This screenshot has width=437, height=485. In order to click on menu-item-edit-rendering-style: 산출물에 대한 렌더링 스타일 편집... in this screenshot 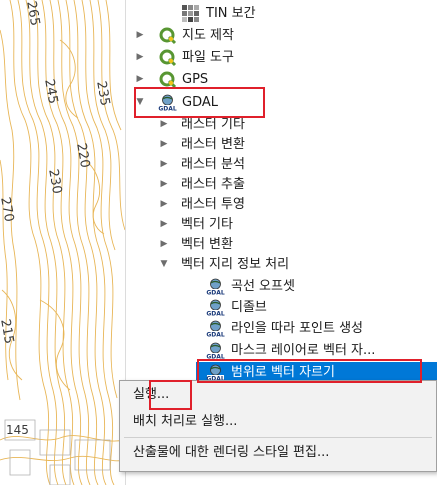, I will do `click(278, 453)`.